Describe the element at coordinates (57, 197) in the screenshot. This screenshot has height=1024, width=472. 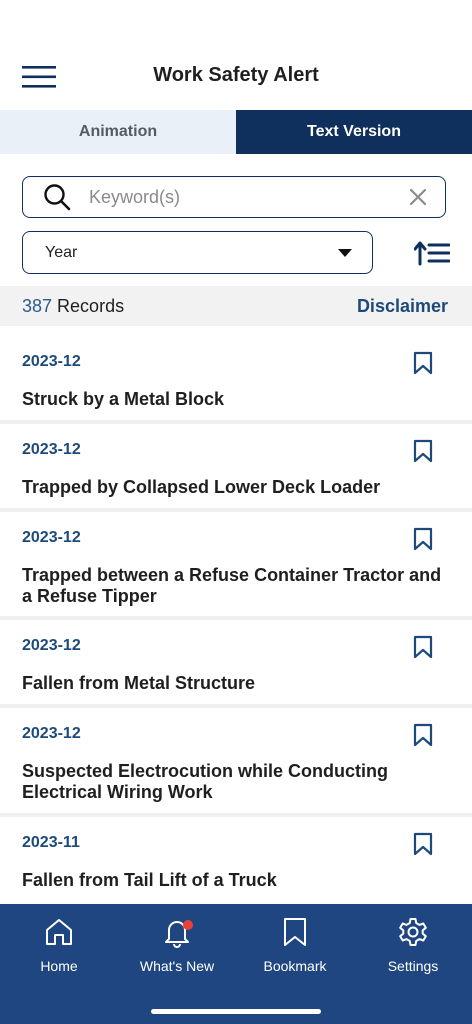
I see `search-icon` at that location.